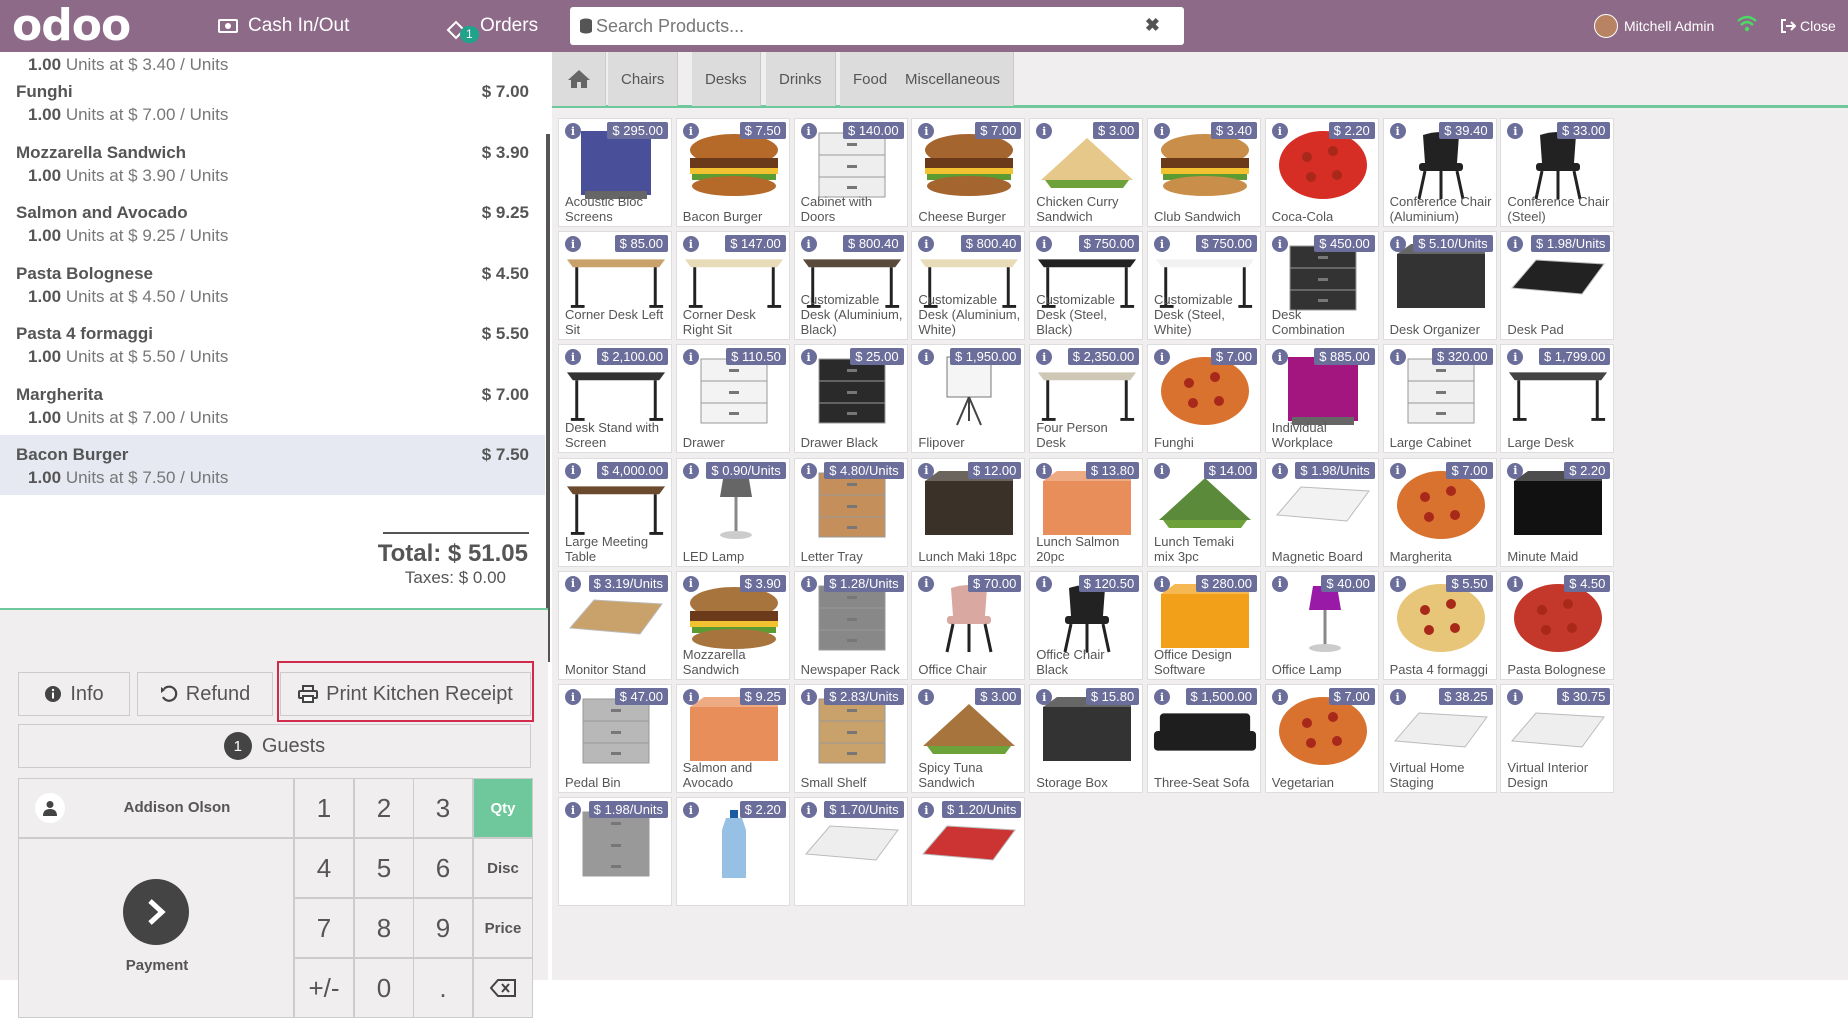 This screenshot has height=1018, width=1848. What do you see at coordinates (1321, 738) in the screenshot?
I see `product-card: i $ 7.00 Vegetarian` at bounding box center [1321, 738].